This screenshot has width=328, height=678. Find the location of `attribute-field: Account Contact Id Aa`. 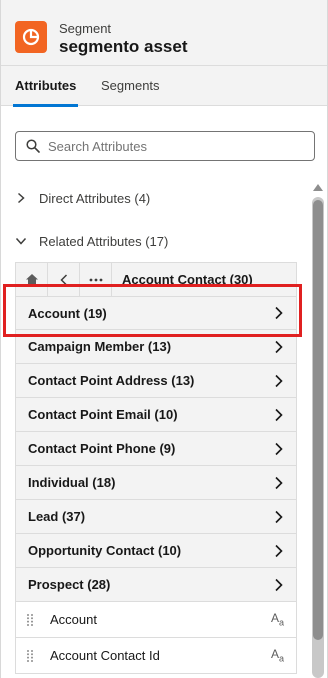

attribute-field: Account Contact Id Aa is located at coordinates (156, 656).